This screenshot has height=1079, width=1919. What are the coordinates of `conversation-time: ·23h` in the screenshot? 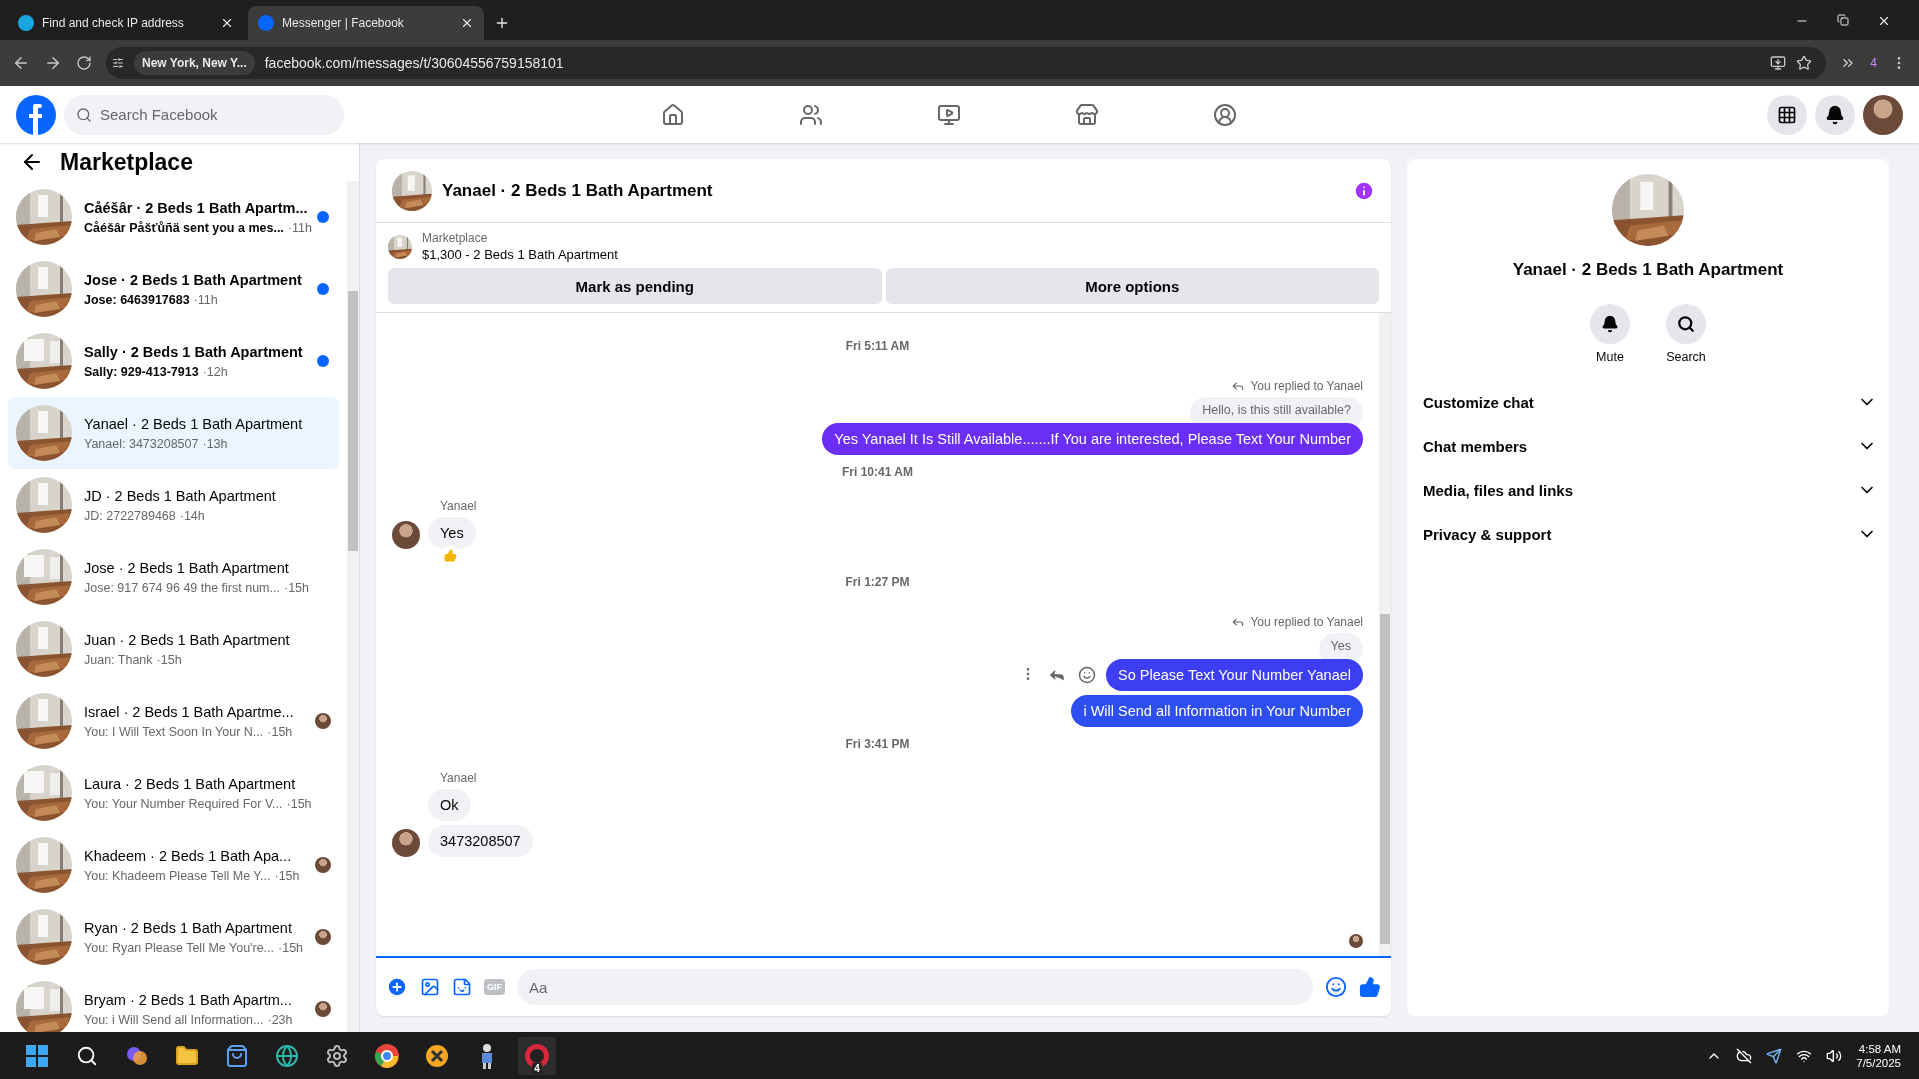 It's located at (280, 1019).